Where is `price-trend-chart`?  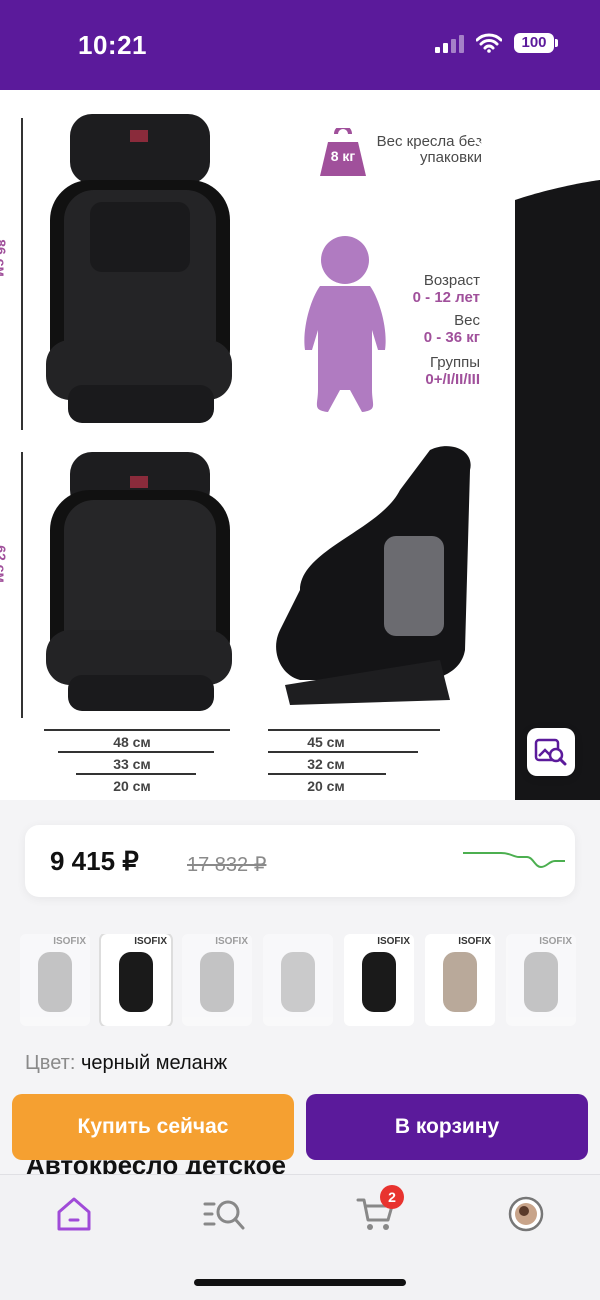
price-trend-chart is located at coordinates (514, 860).